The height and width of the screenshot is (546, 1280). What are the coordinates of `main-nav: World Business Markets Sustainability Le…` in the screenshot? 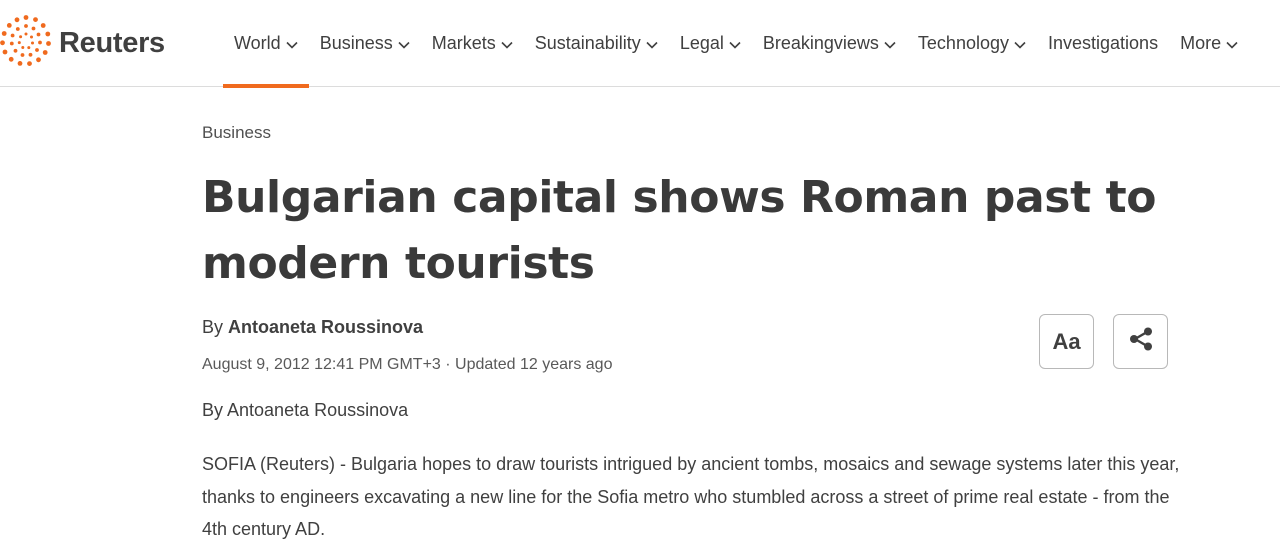 It's located at (736, 44).